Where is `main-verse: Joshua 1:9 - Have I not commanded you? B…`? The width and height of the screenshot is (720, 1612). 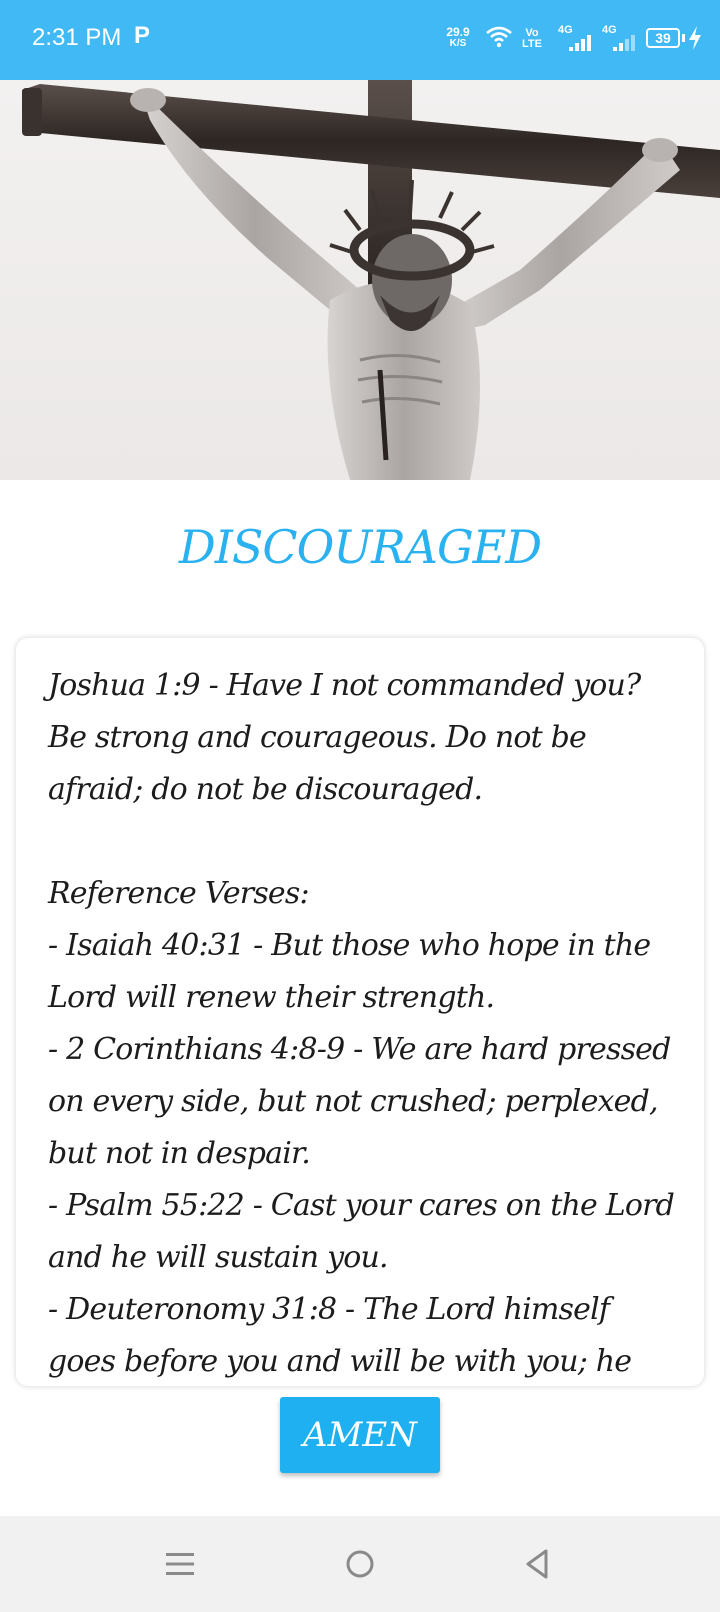 main-verse: Joshua 1:9 - Have I not commanded you? B… is located at coordinates (344, 737).